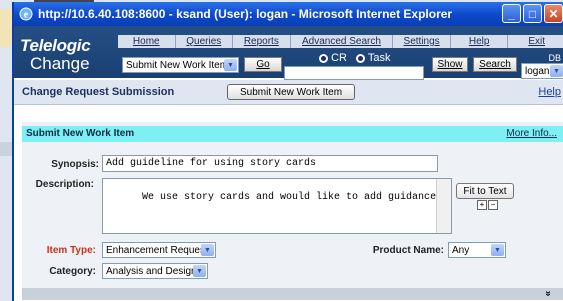 The height and width of the screenshot is (301, 563). What do you see at coordinates (263, 64) in the screenshot?
I see `go-button: Go` at bounding box center [263, 64].